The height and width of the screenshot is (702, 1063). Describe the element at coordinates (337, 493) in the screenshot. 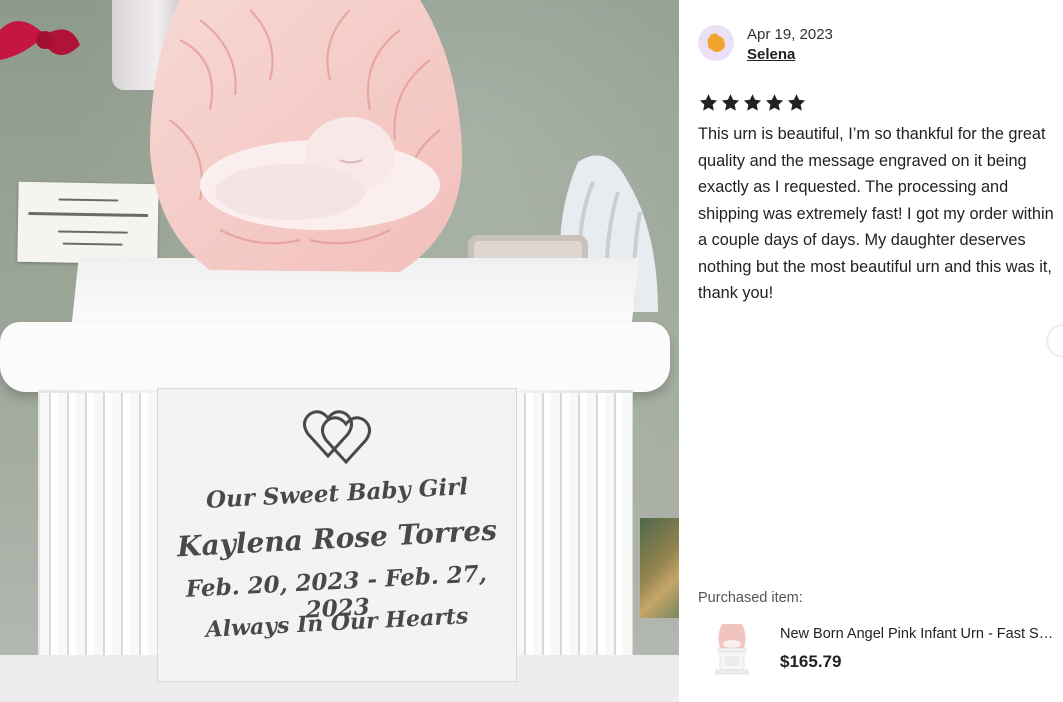

I see `plaque-line-1: Our Sweet Baby Girl` at that location.